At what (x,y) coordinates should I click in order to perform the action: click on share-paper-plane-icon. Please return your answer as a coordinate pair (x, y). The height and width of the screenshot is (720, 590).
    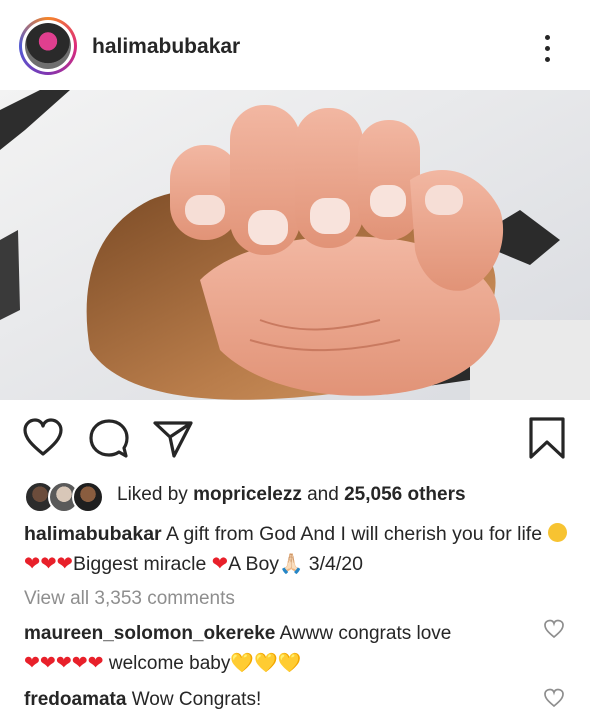
    Looking at the image, I should click on (173, 439).